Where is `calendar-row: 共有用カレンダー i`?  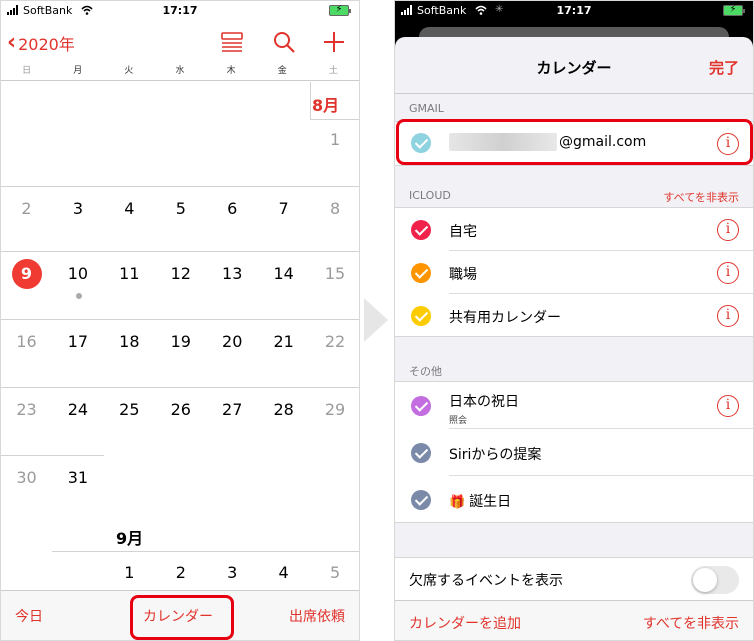
calendar-row: 共有用カレンダー i is located at coordinates (574, 315).